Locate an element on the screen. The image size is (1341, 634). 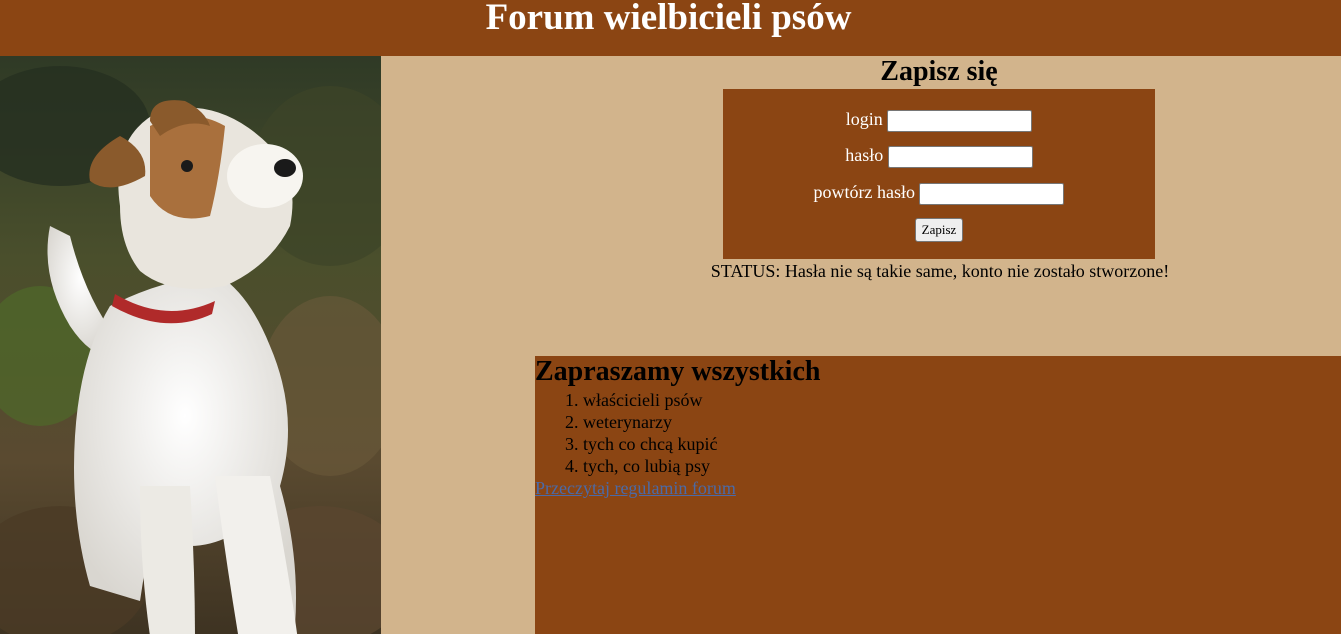
password-field is located at coordinates (960, 156).